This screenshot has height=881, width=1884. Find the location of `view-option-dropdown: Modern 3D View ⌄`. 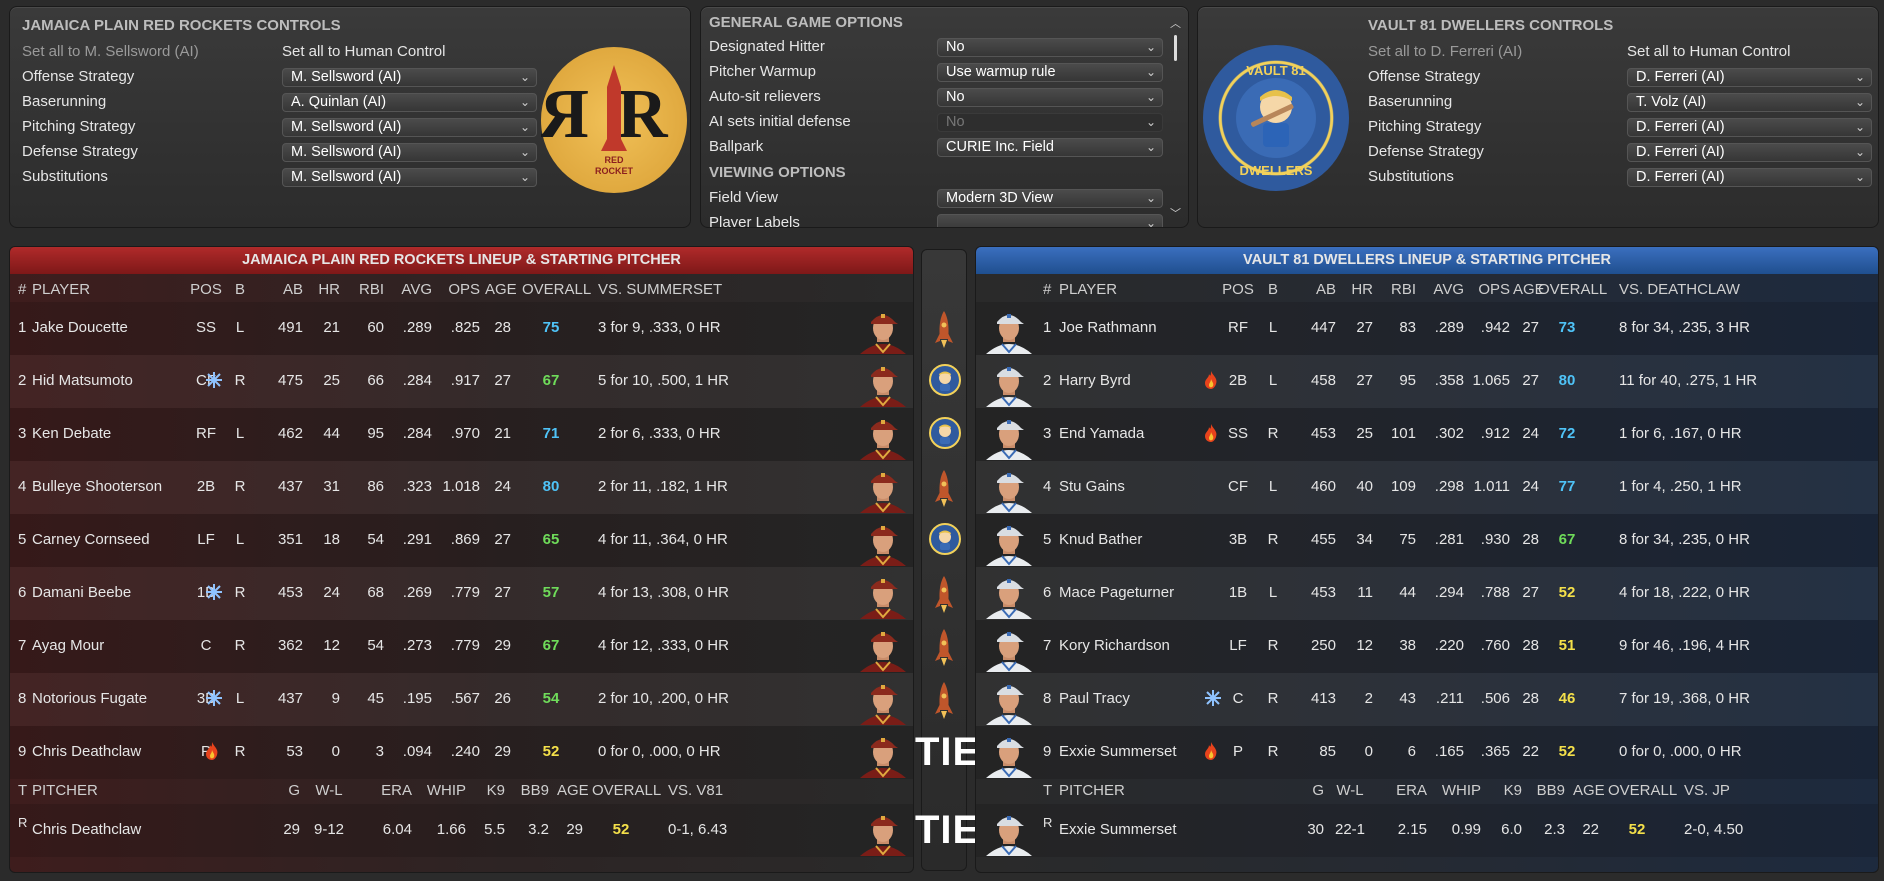

view-option-dropdown: Modern 3D View ⌄ is located at coordinates (1050, 198).